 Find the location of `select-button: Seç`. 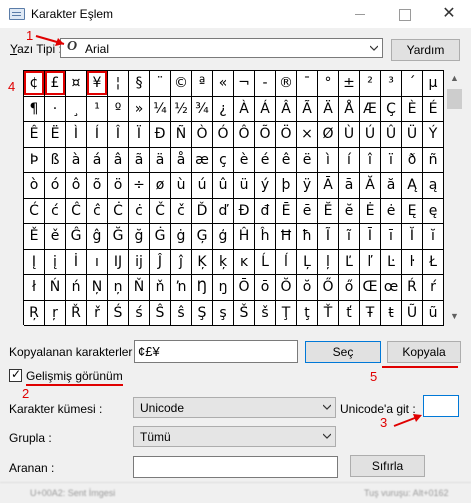

select-button: Seç is located at coordinates (343, 352).